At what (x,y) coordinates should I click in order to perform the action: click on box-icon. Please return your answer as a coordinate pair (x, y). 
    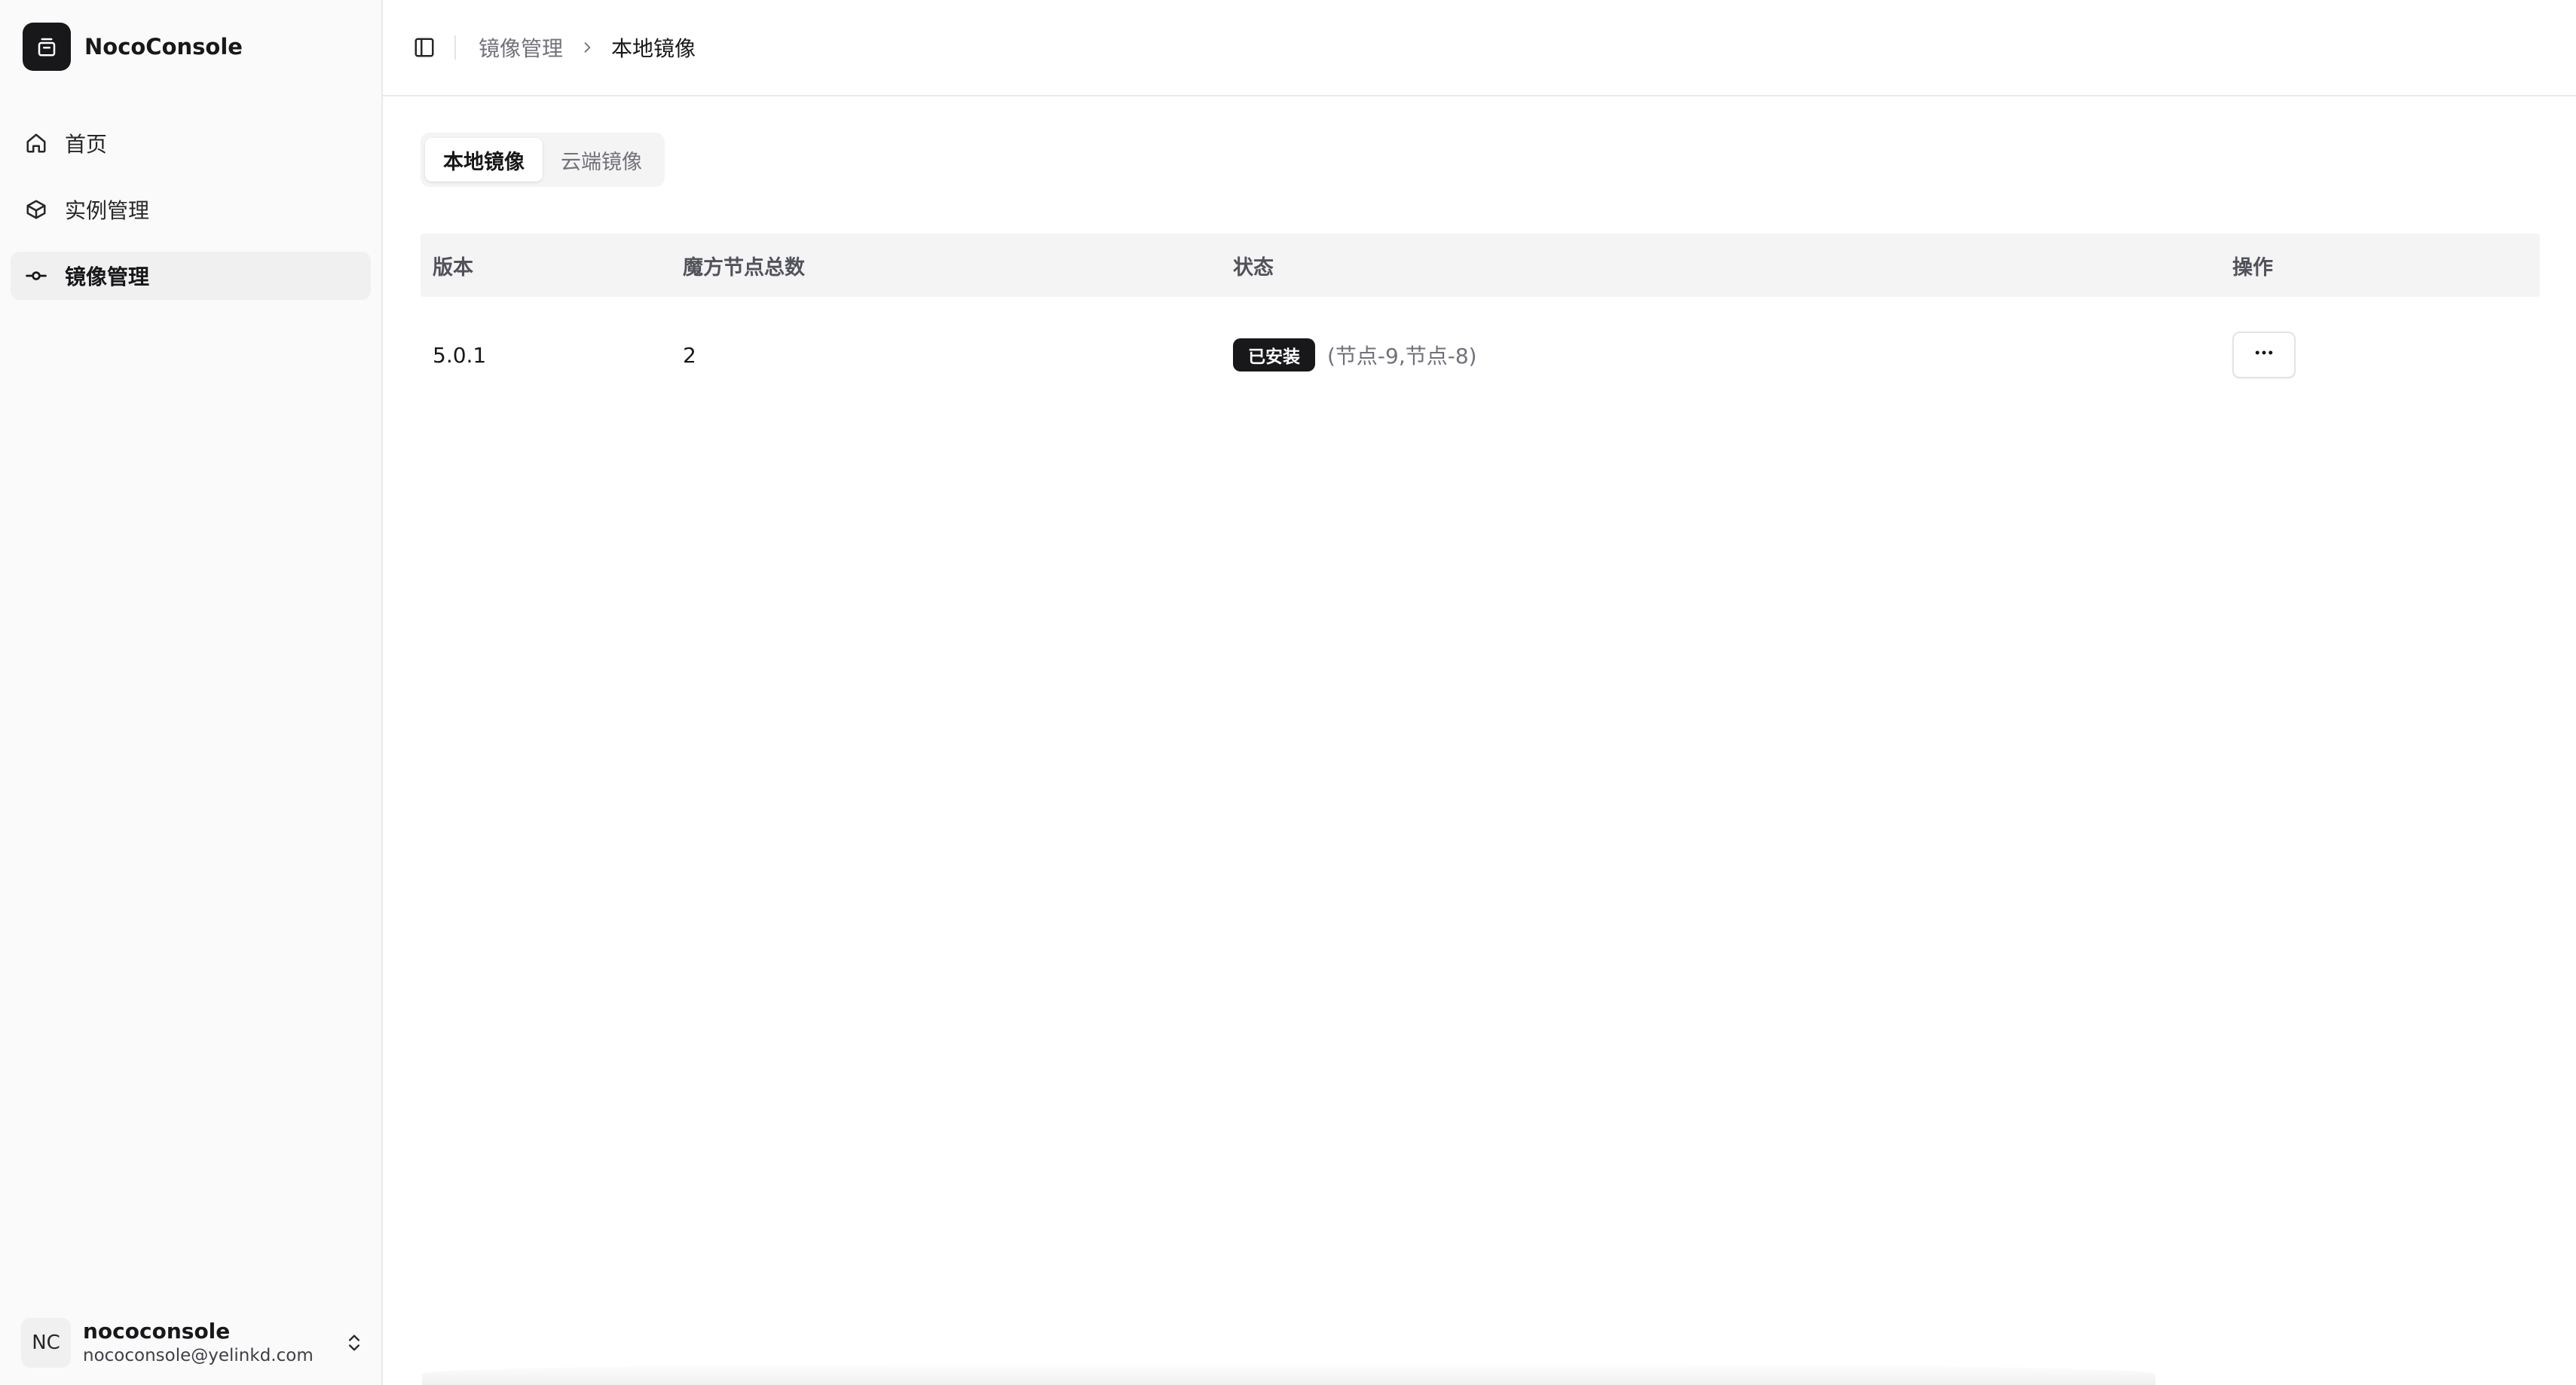
    Looking at the image, I should click on (36, 210).